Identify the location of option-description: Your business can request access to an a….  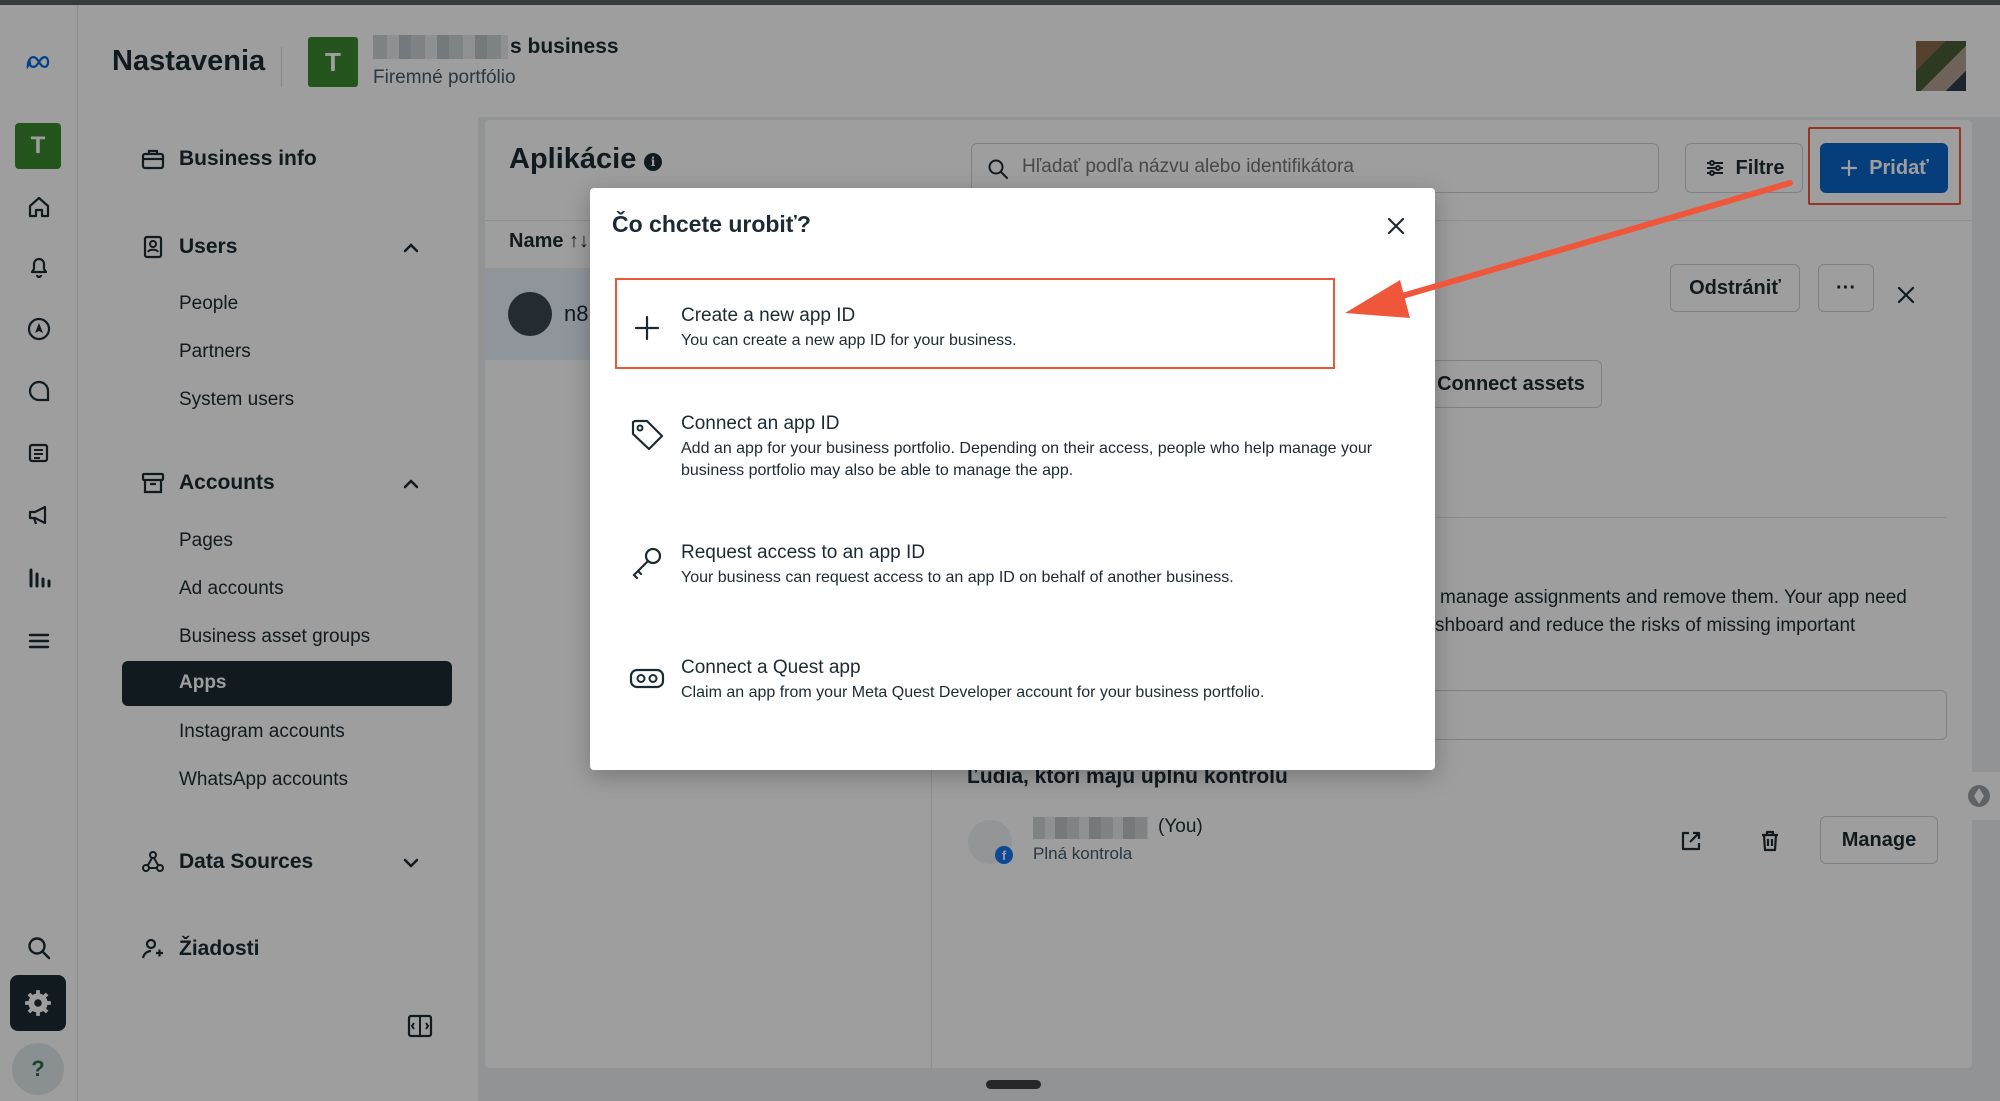
(957, 577).